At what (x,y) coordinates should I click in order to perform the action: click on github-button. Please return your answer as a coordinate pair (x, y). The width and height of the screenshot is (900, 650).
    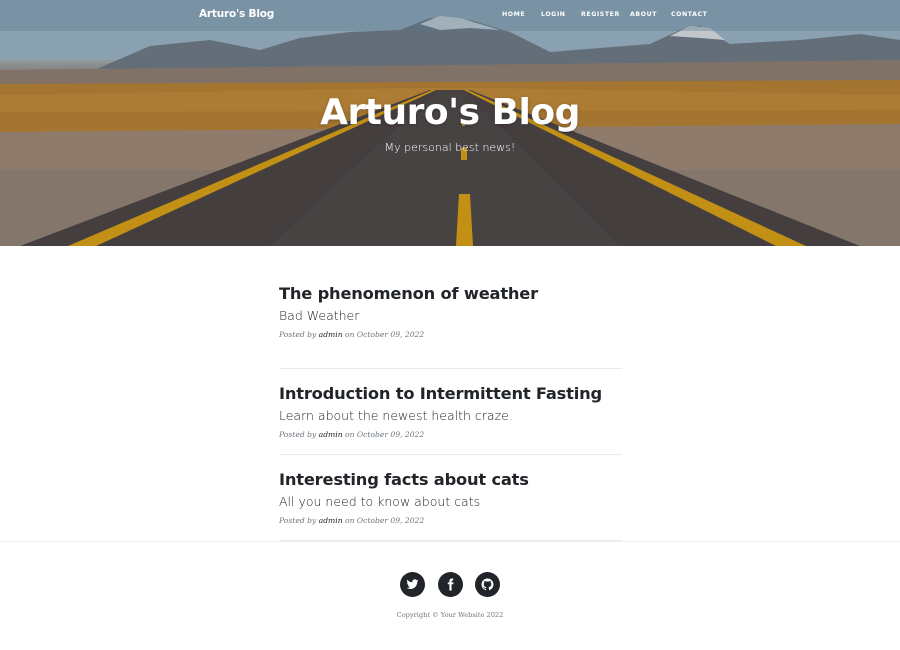
    Looking at the image, I should click on (487, 584).